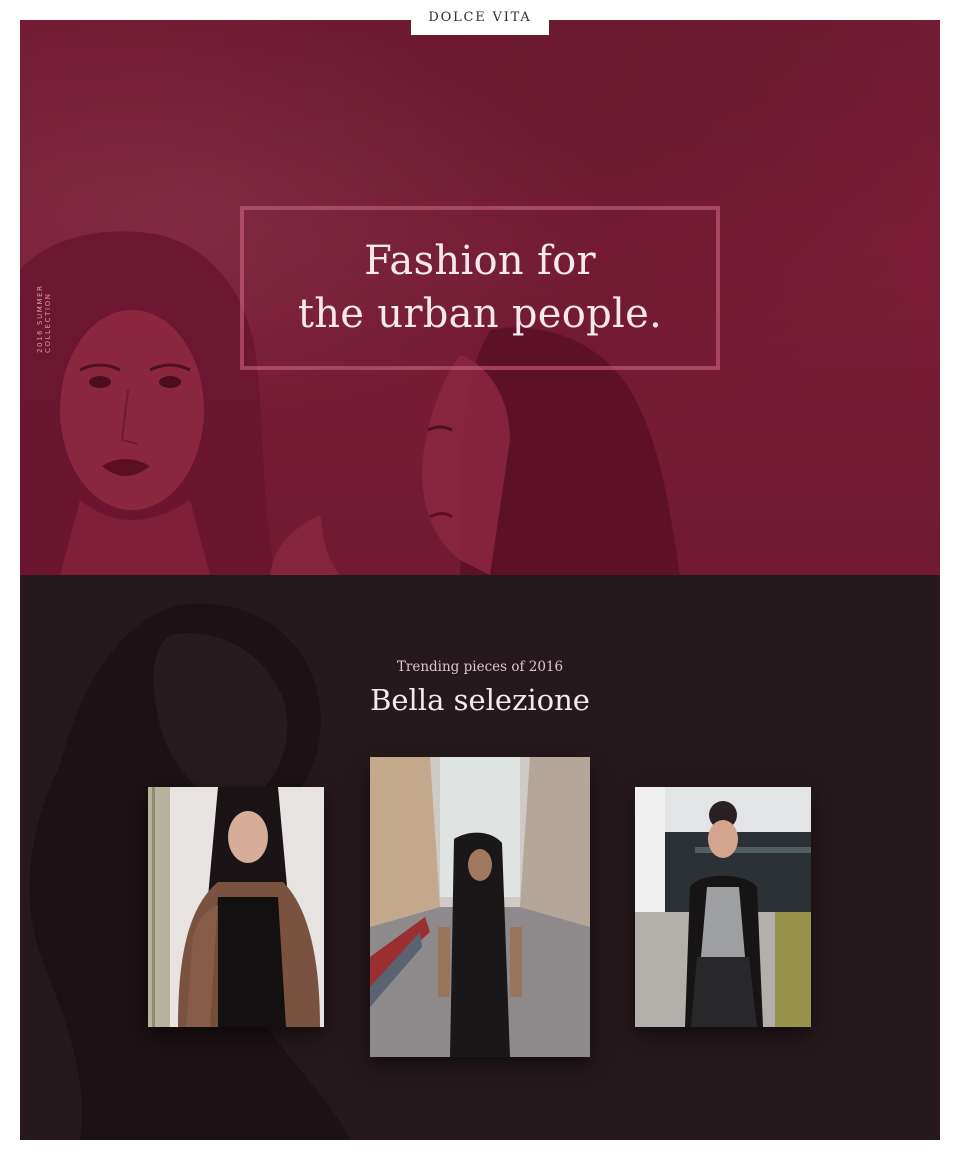 The width and height of the screenshot is (960, 1160). I want to click on section-eyebrow: Trending pieces of 2016, so click(480, 667).